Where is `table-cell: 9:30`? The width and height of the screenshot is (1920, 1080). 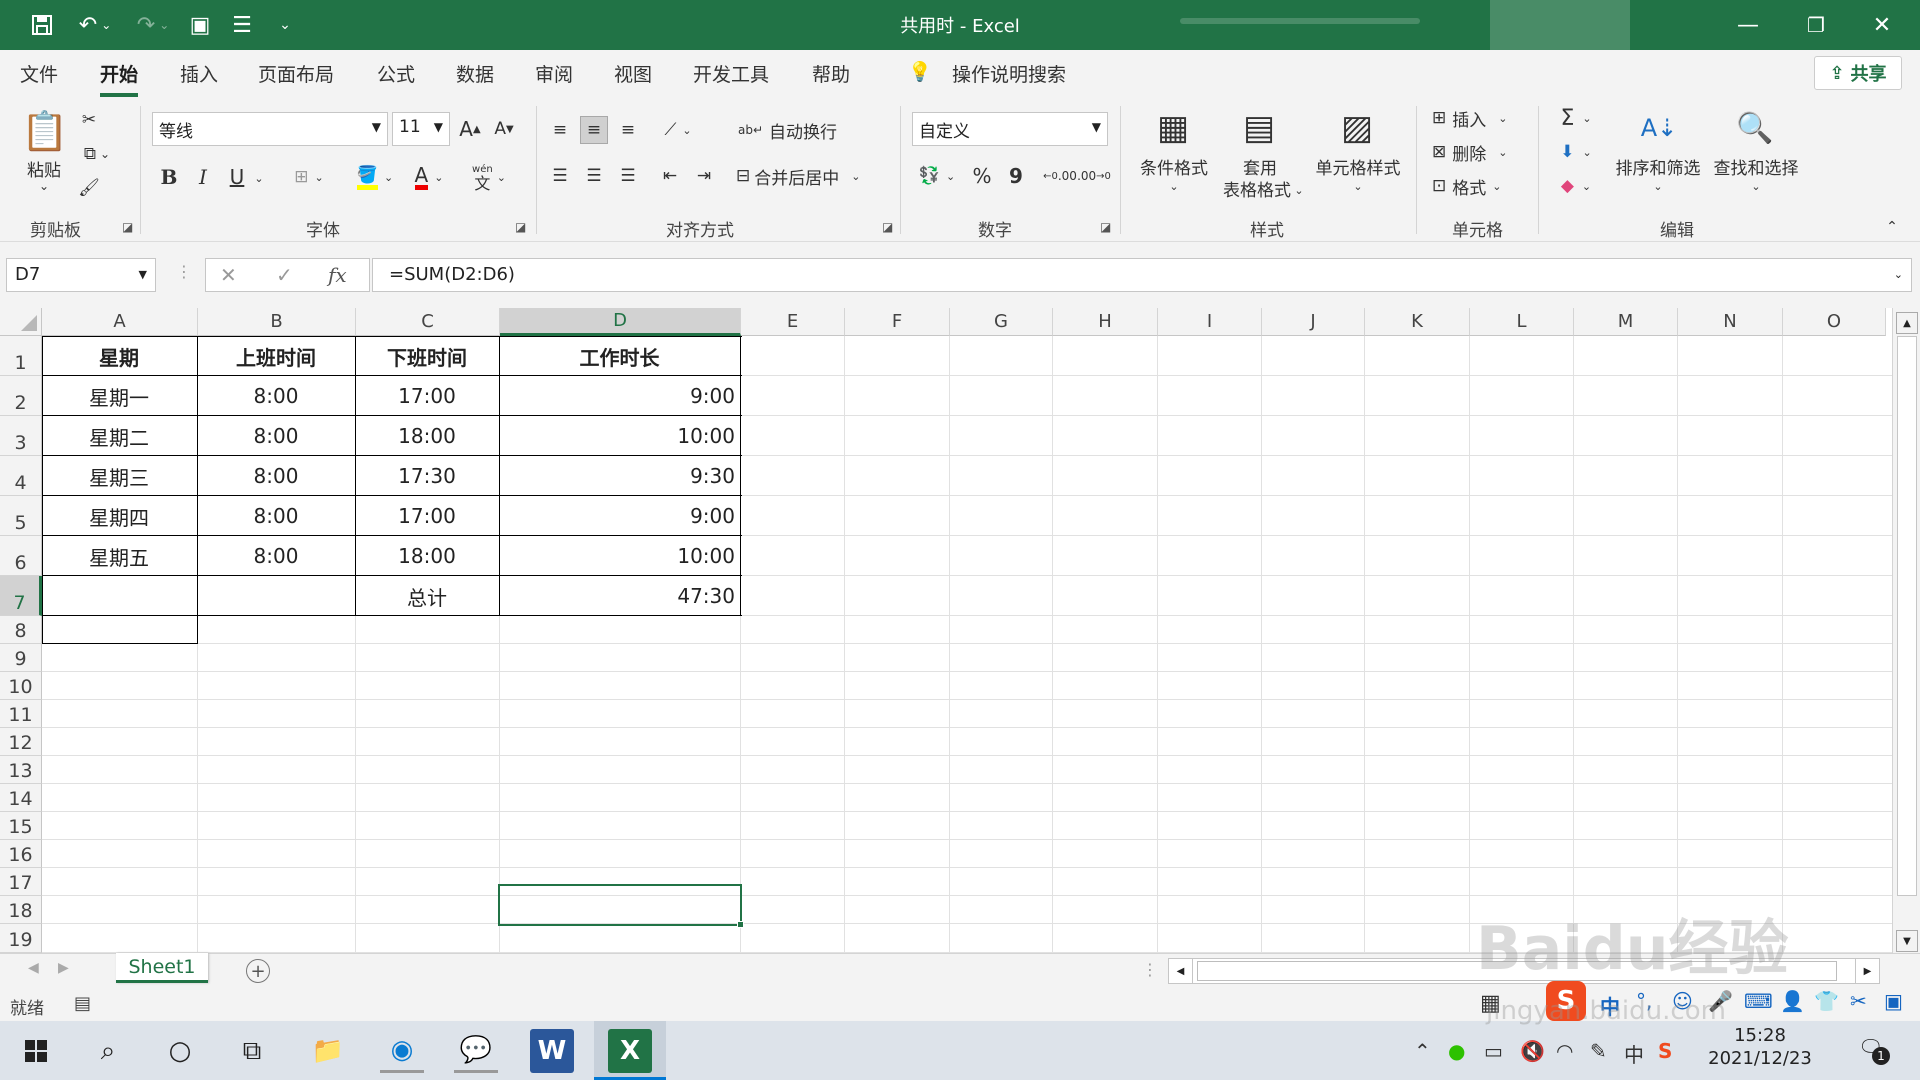 table-cell: 9:30 is located at coordinates (619, 476).